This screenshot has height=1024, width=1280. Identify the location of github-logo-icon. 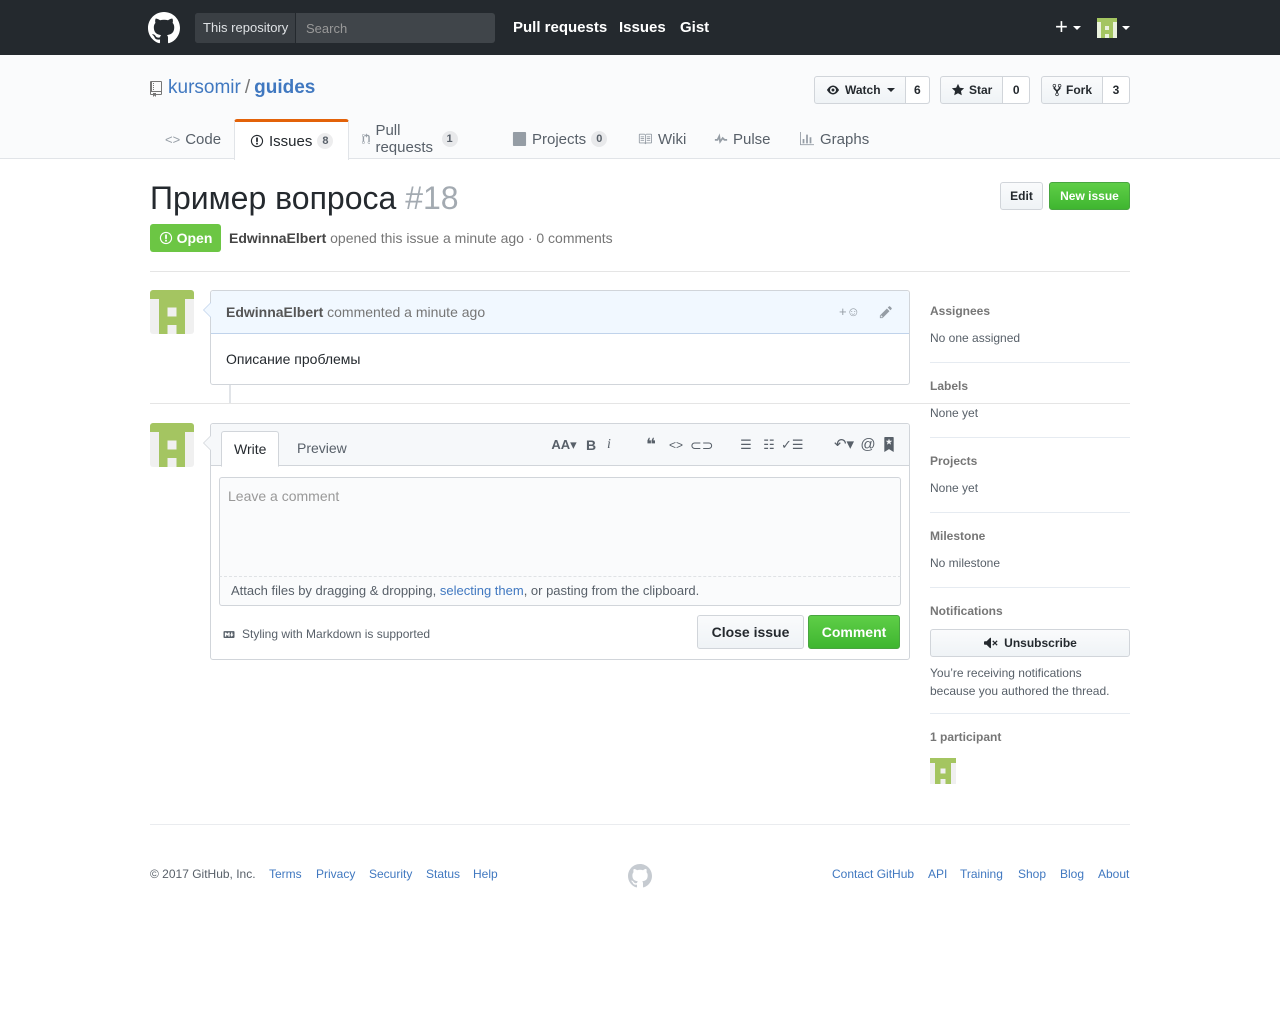
(164, 28).